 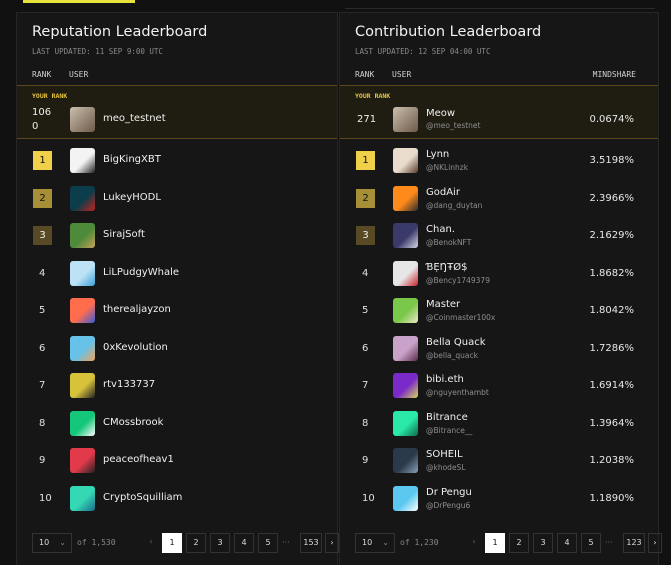 I want to click on rank-badge: 2, so click(x=365, y=198).